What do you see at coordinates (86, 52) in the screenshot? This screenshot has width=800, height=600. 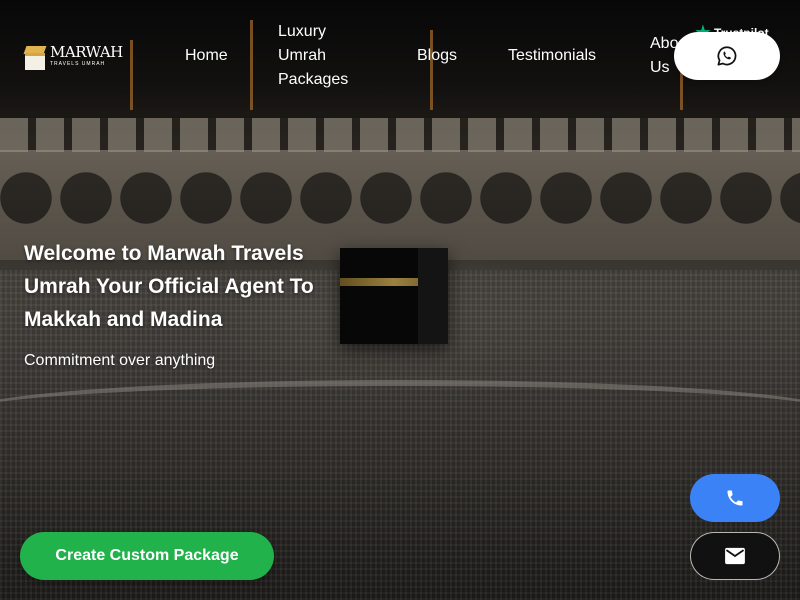 I see `brand-name: MARWAH` at bounding box center [86, 52].